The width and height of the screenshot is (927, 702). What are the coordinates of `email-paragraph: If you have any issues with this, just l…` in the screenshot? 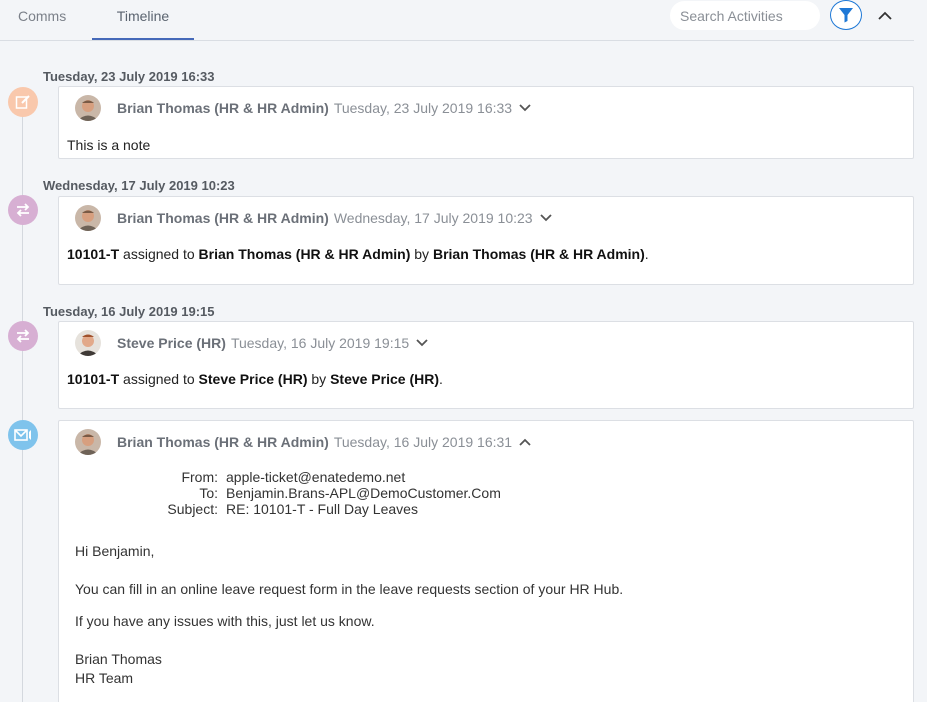 It's located at (225, 621).